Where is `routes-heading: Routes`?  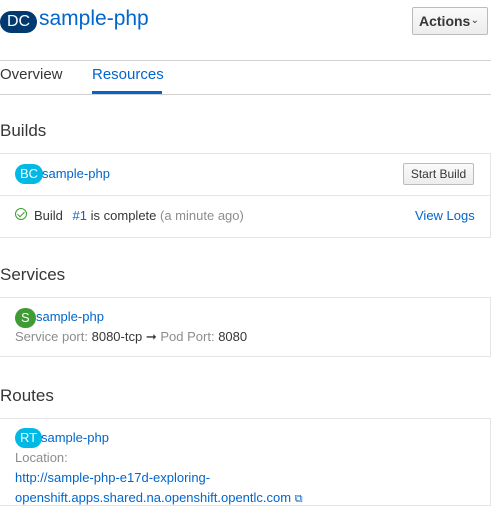
routes-heading: Routes is located at coordinates (27, 395).